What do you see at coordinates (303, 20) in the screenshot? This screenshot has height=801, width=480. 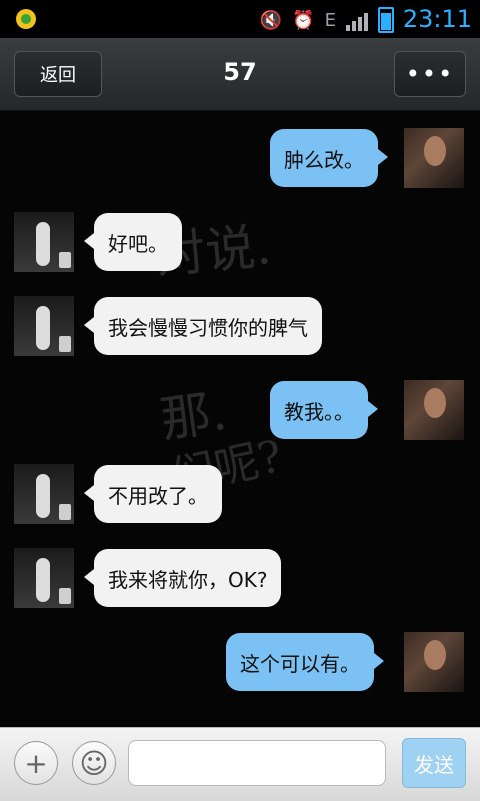 I see `alarm-icon: ⏰` at bounding box center [303, 20].